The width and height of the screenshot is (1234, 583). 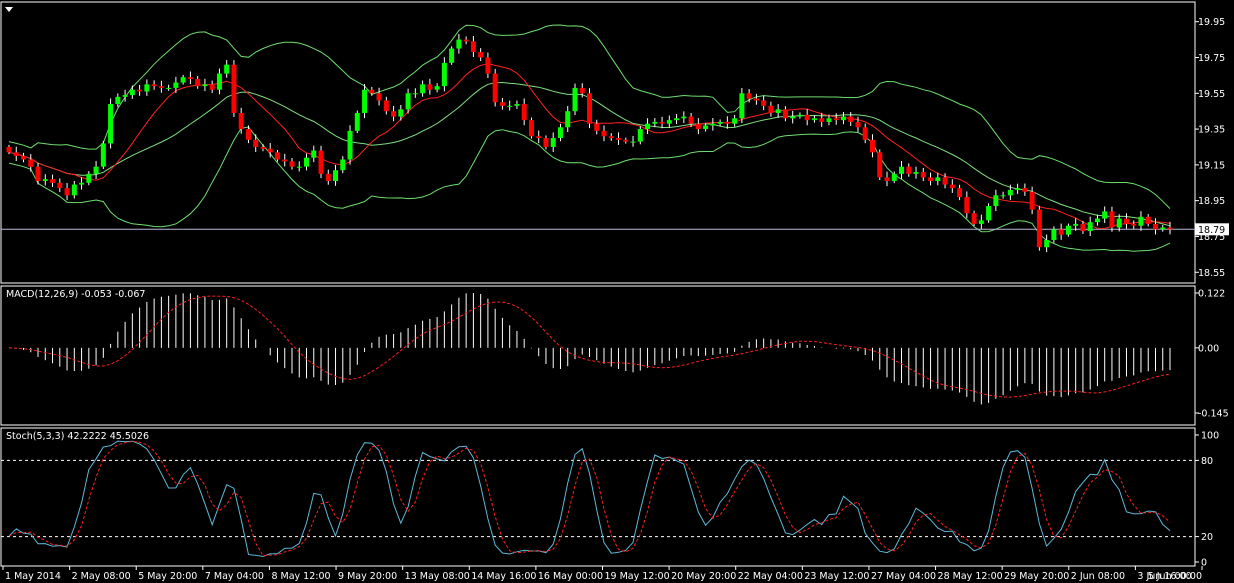 What do you see at coordinates (77, 436) in the screenshot?
I see `stochastic-title: Stoch(5,3,3) 42.2222 45.5026` at bounding box center [77, 436].